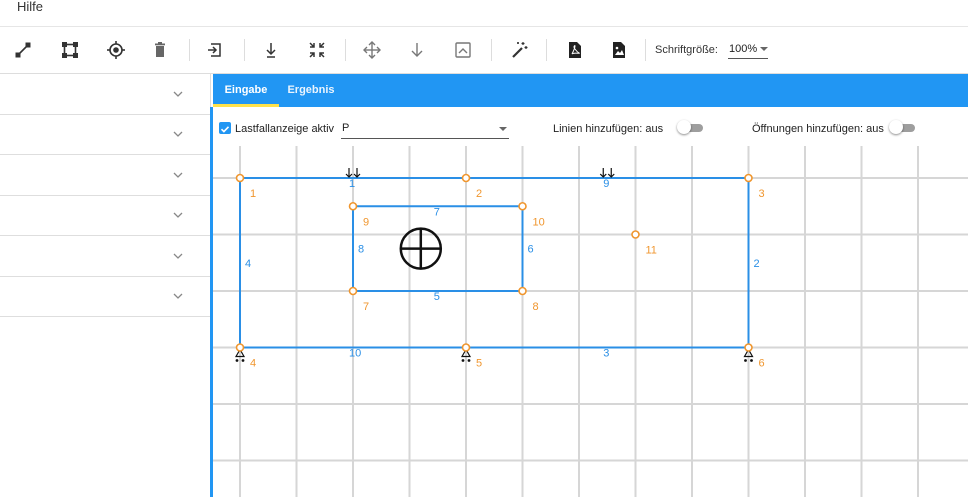 This screenshot has width=968, height=497. Describe the element at coordinates (253, 194) in the screenshot. I see `node-label: 1` at that location.